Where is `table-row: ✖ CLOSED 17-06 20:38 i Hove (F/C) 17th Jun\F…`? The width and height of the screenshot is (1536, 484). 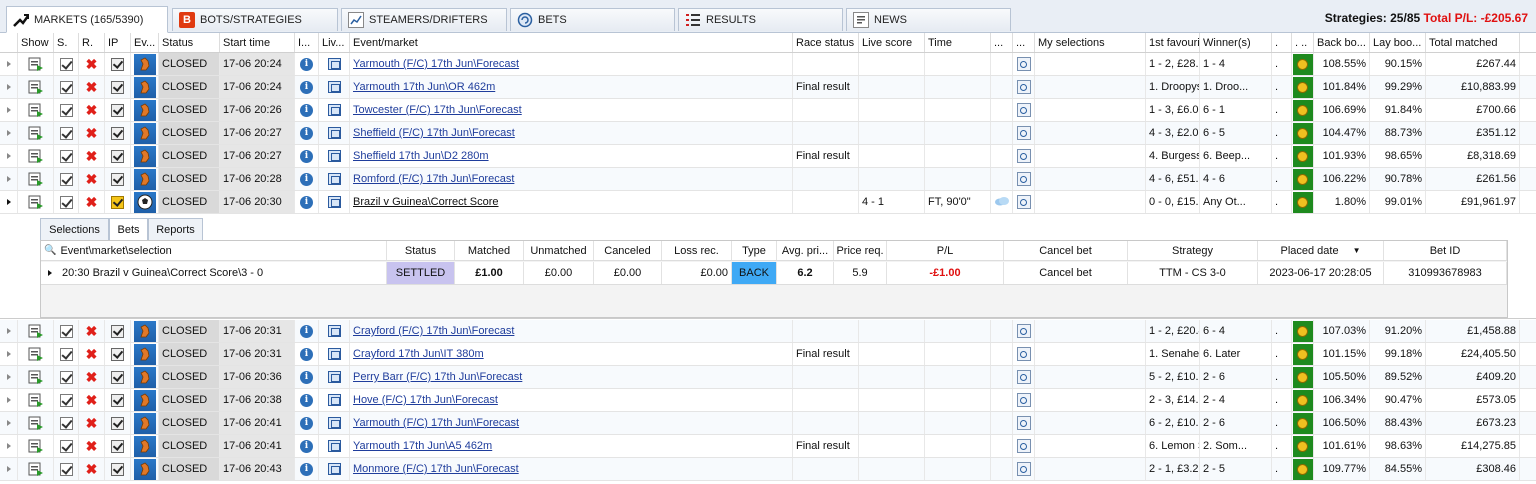 table-row: ✖ CLOSED 17-06 20:38 i Hove (F/C) 17th Jun\F… is located at coordinates (768, 400).